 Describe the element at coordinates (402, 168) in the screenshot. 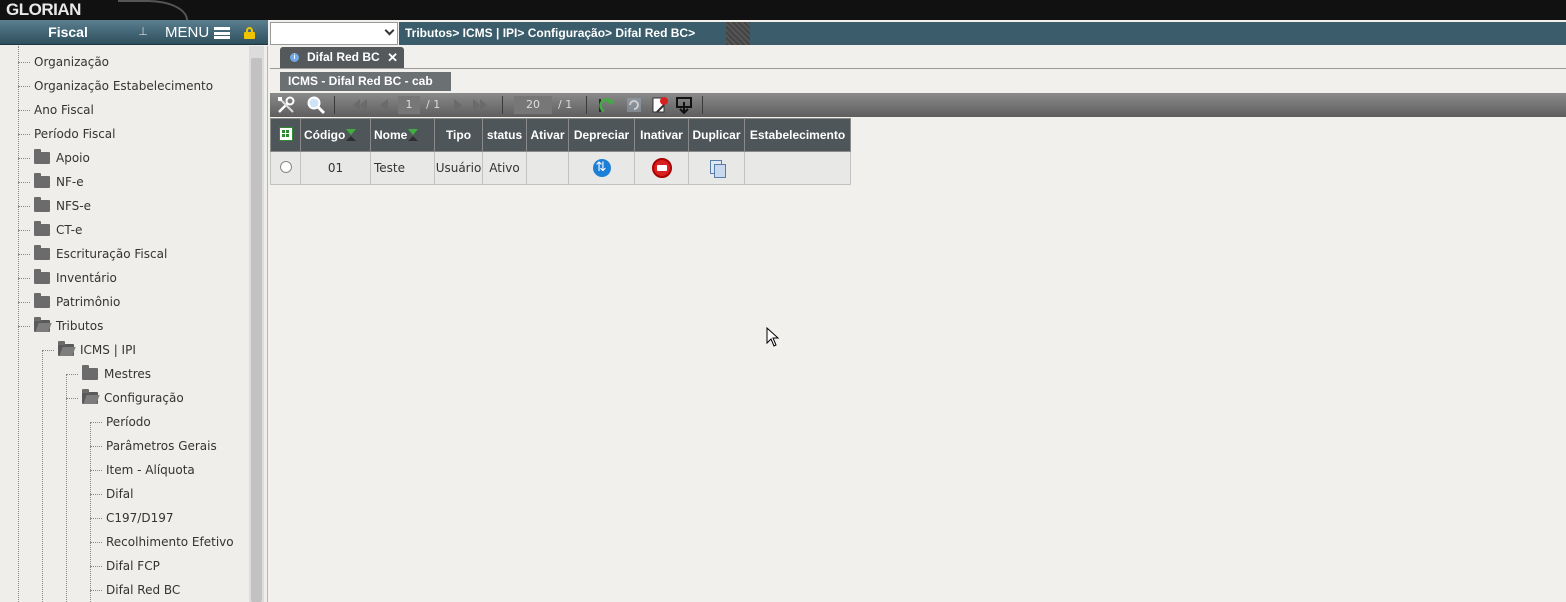

I see `cell-nome: Teste` at that location.